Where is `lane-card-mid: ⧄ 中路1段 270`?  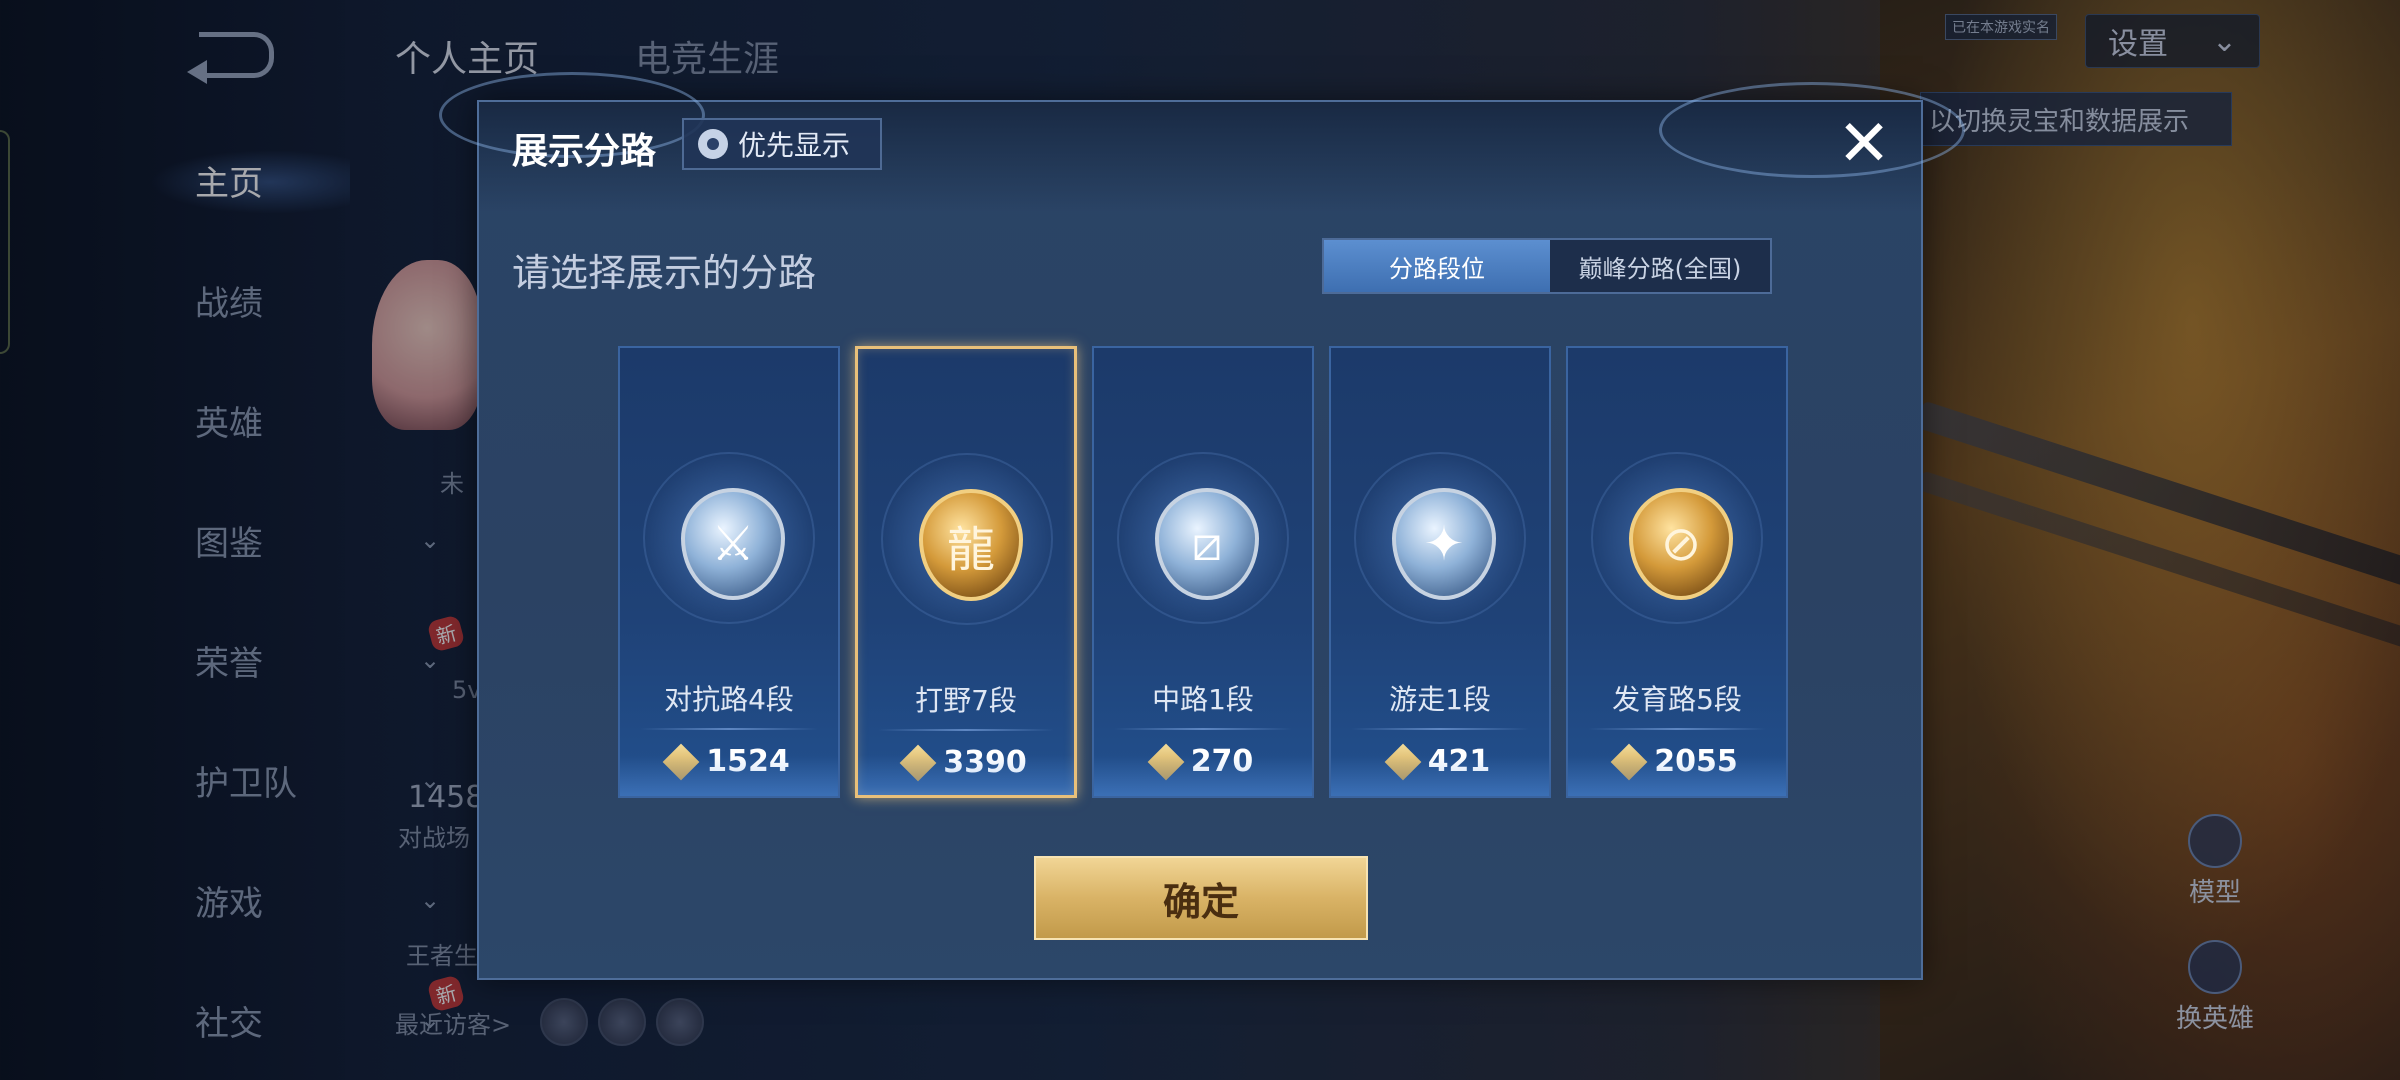 lane-card-mid: ⧄ 中路1段 270 is located at coordinates (1203, 572).